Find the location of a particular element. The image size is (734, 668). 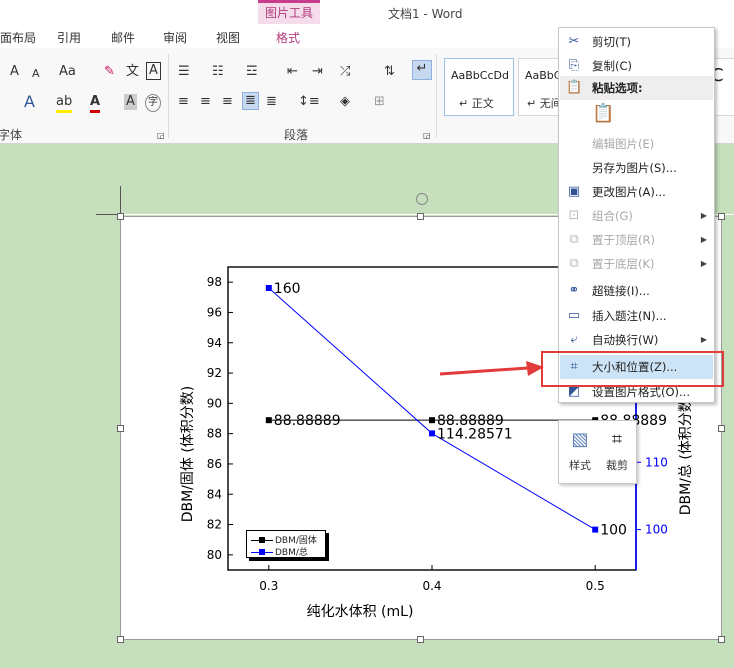

rotate-handle is located at coordinates (422, 199).